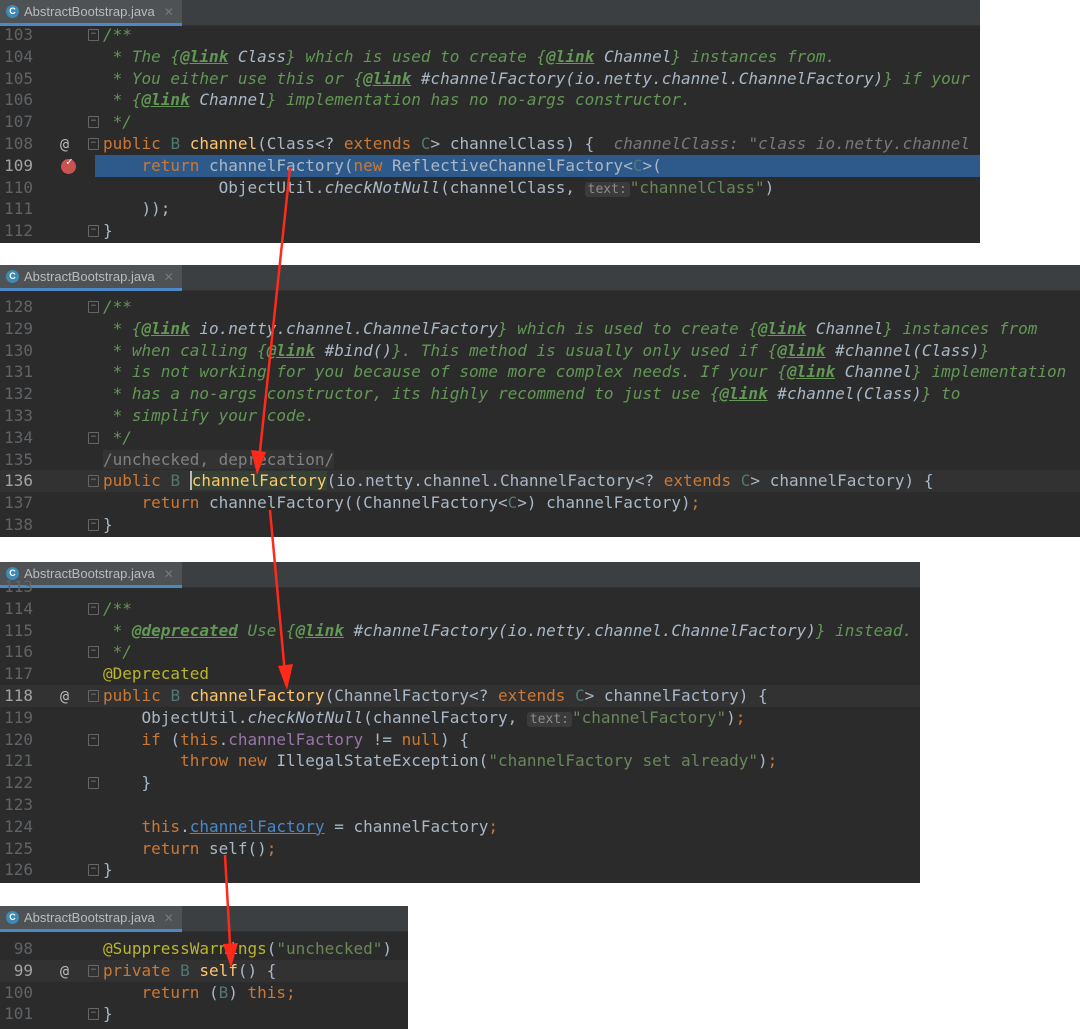 This screenshot has height=1029, width=1080. Describe the element at coordinates (230, 955) in the screenshot. I see `arrow-3-head` at that location.